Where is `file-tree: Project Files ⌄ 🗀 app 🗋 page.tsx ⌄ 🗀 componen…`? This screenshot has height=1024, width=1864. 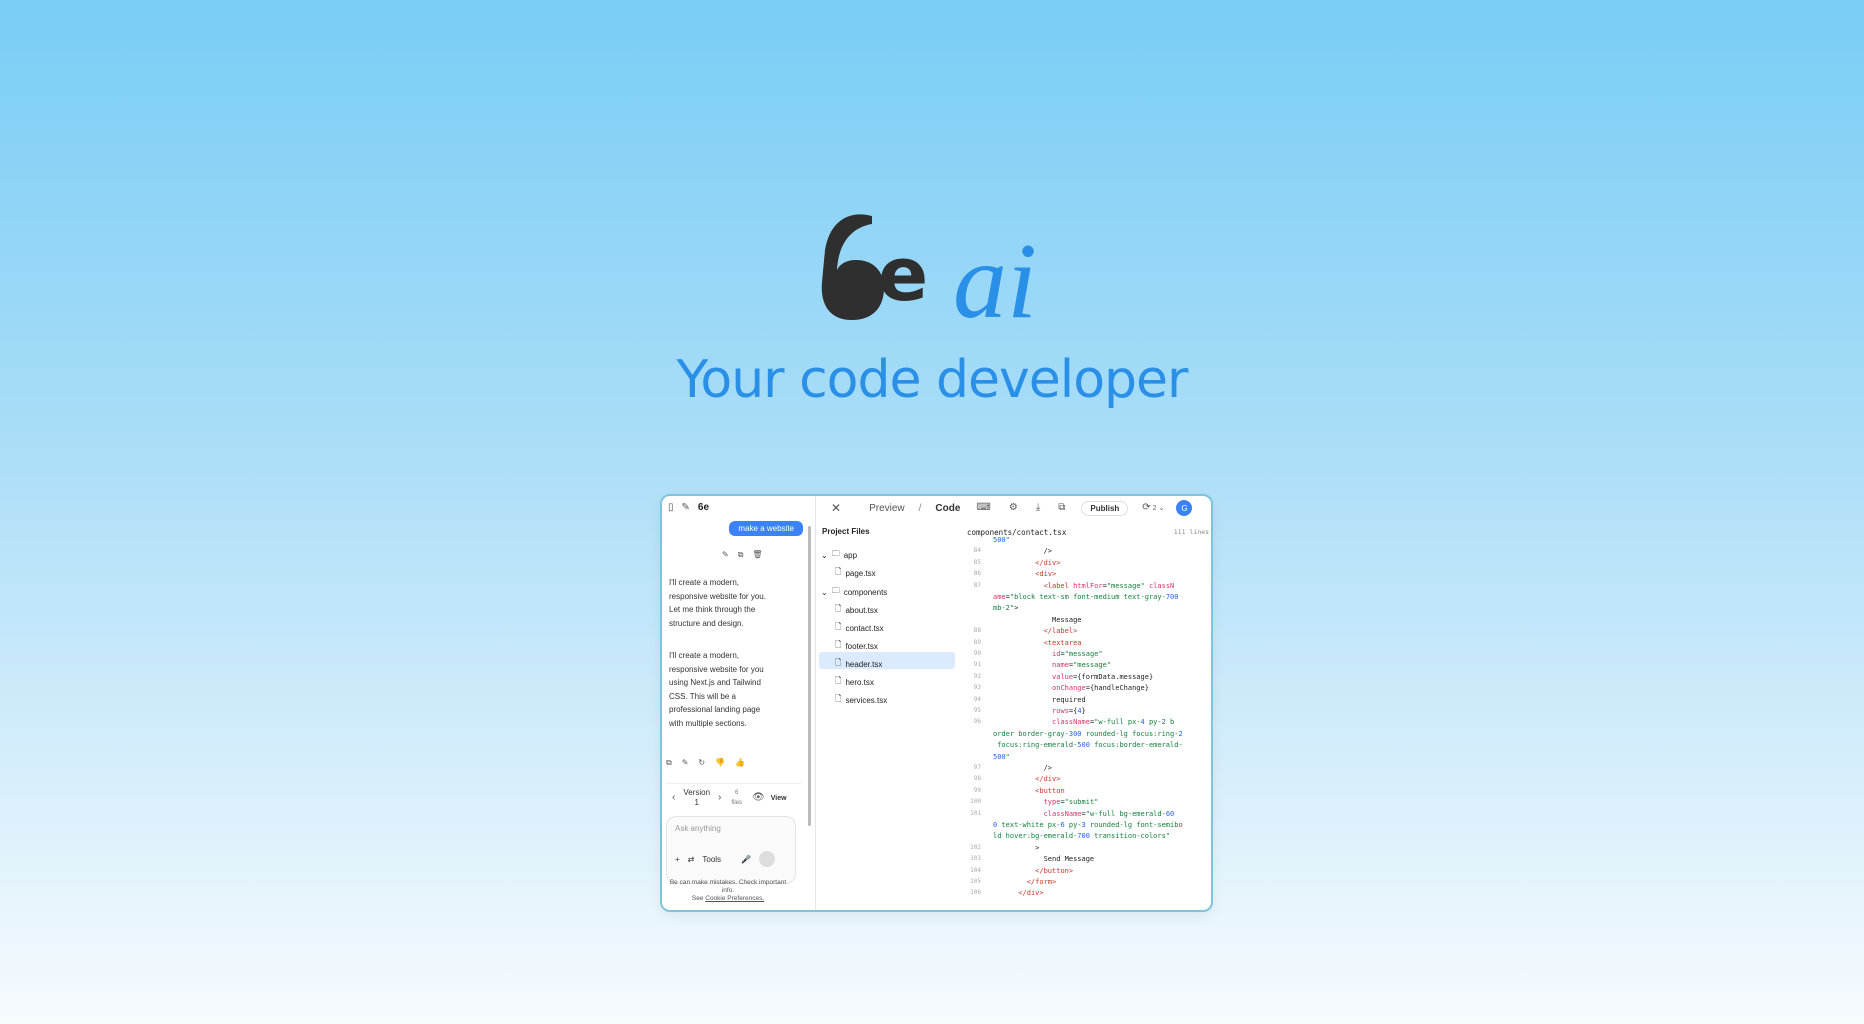
file-tree: Project Files ⌄ 🗀 app 🗋 page.tsx ⌄ 🗀 componen… is located at coordinates (890, 715).